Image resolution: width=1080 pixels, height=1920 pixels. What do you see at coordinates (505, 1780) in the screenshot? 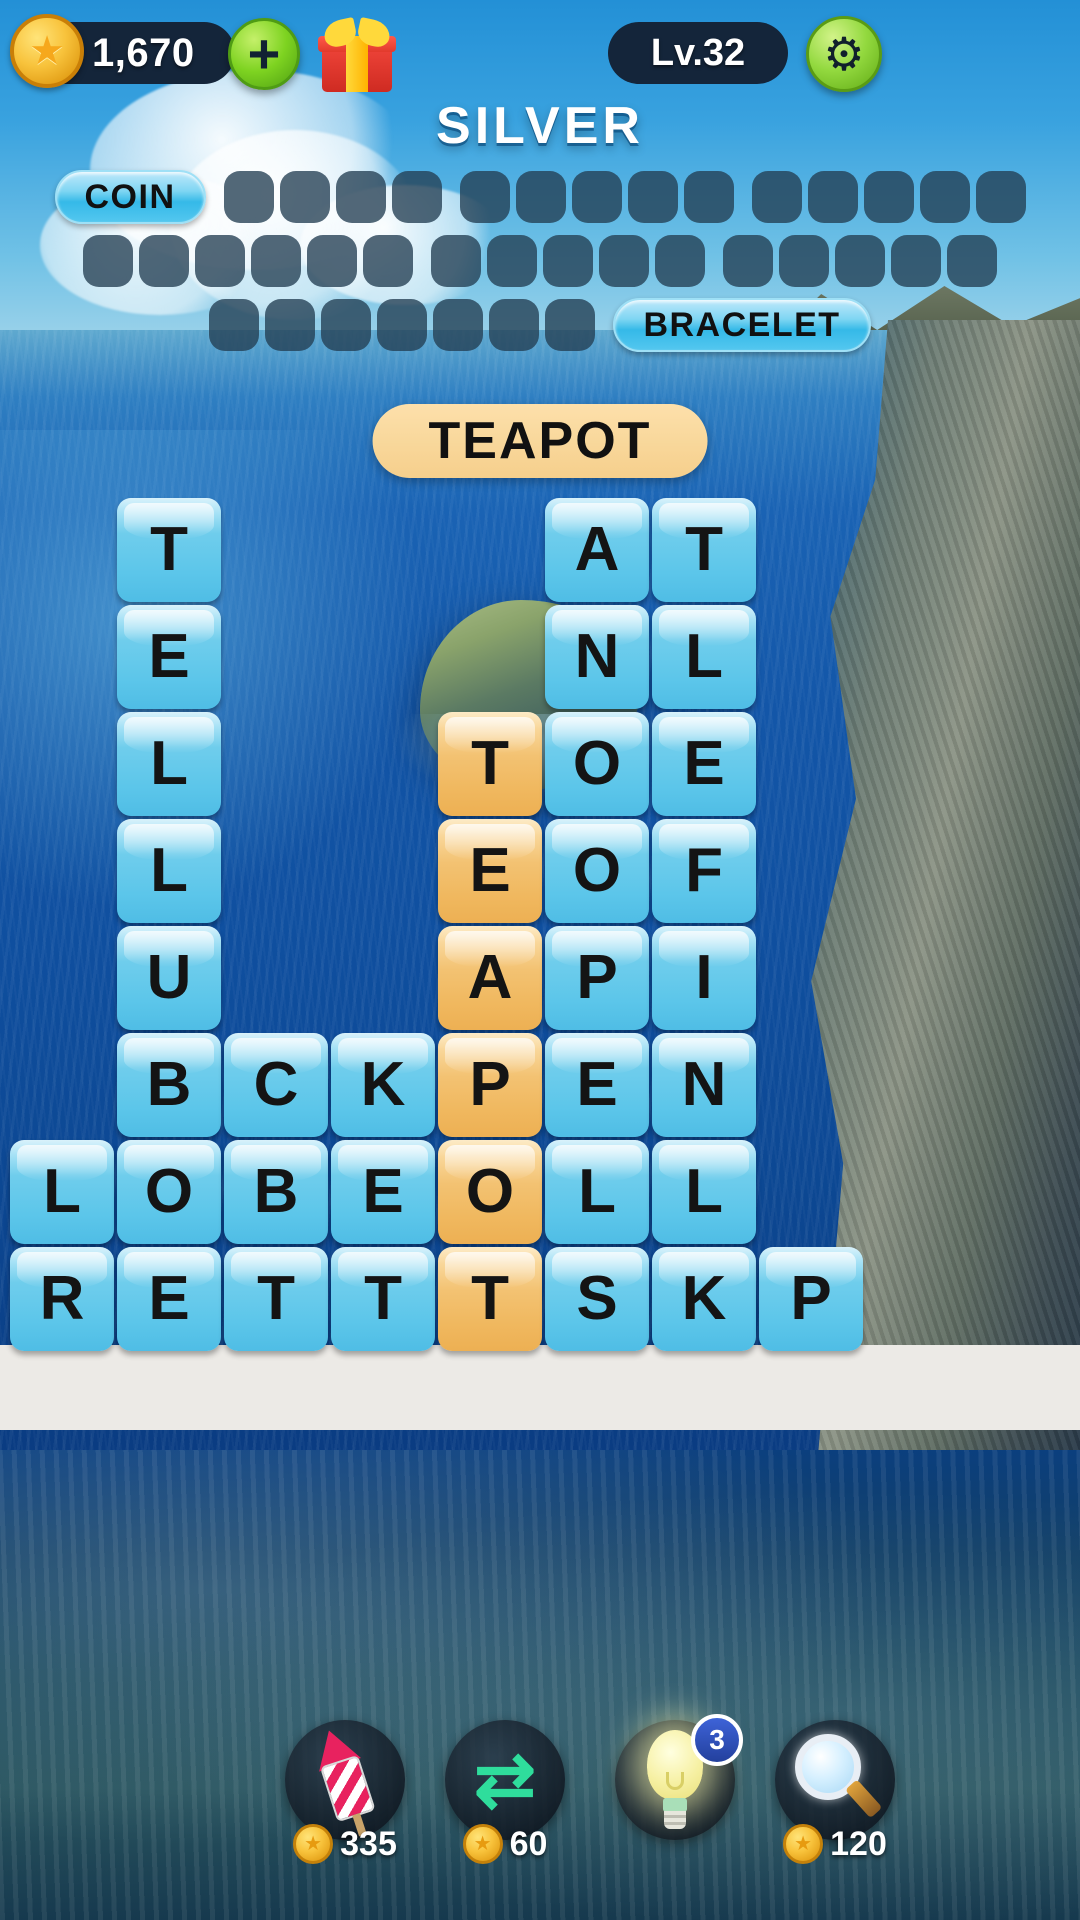
I see `powerup-icon-circle: ⇄` at bounding box center [505, 1780].